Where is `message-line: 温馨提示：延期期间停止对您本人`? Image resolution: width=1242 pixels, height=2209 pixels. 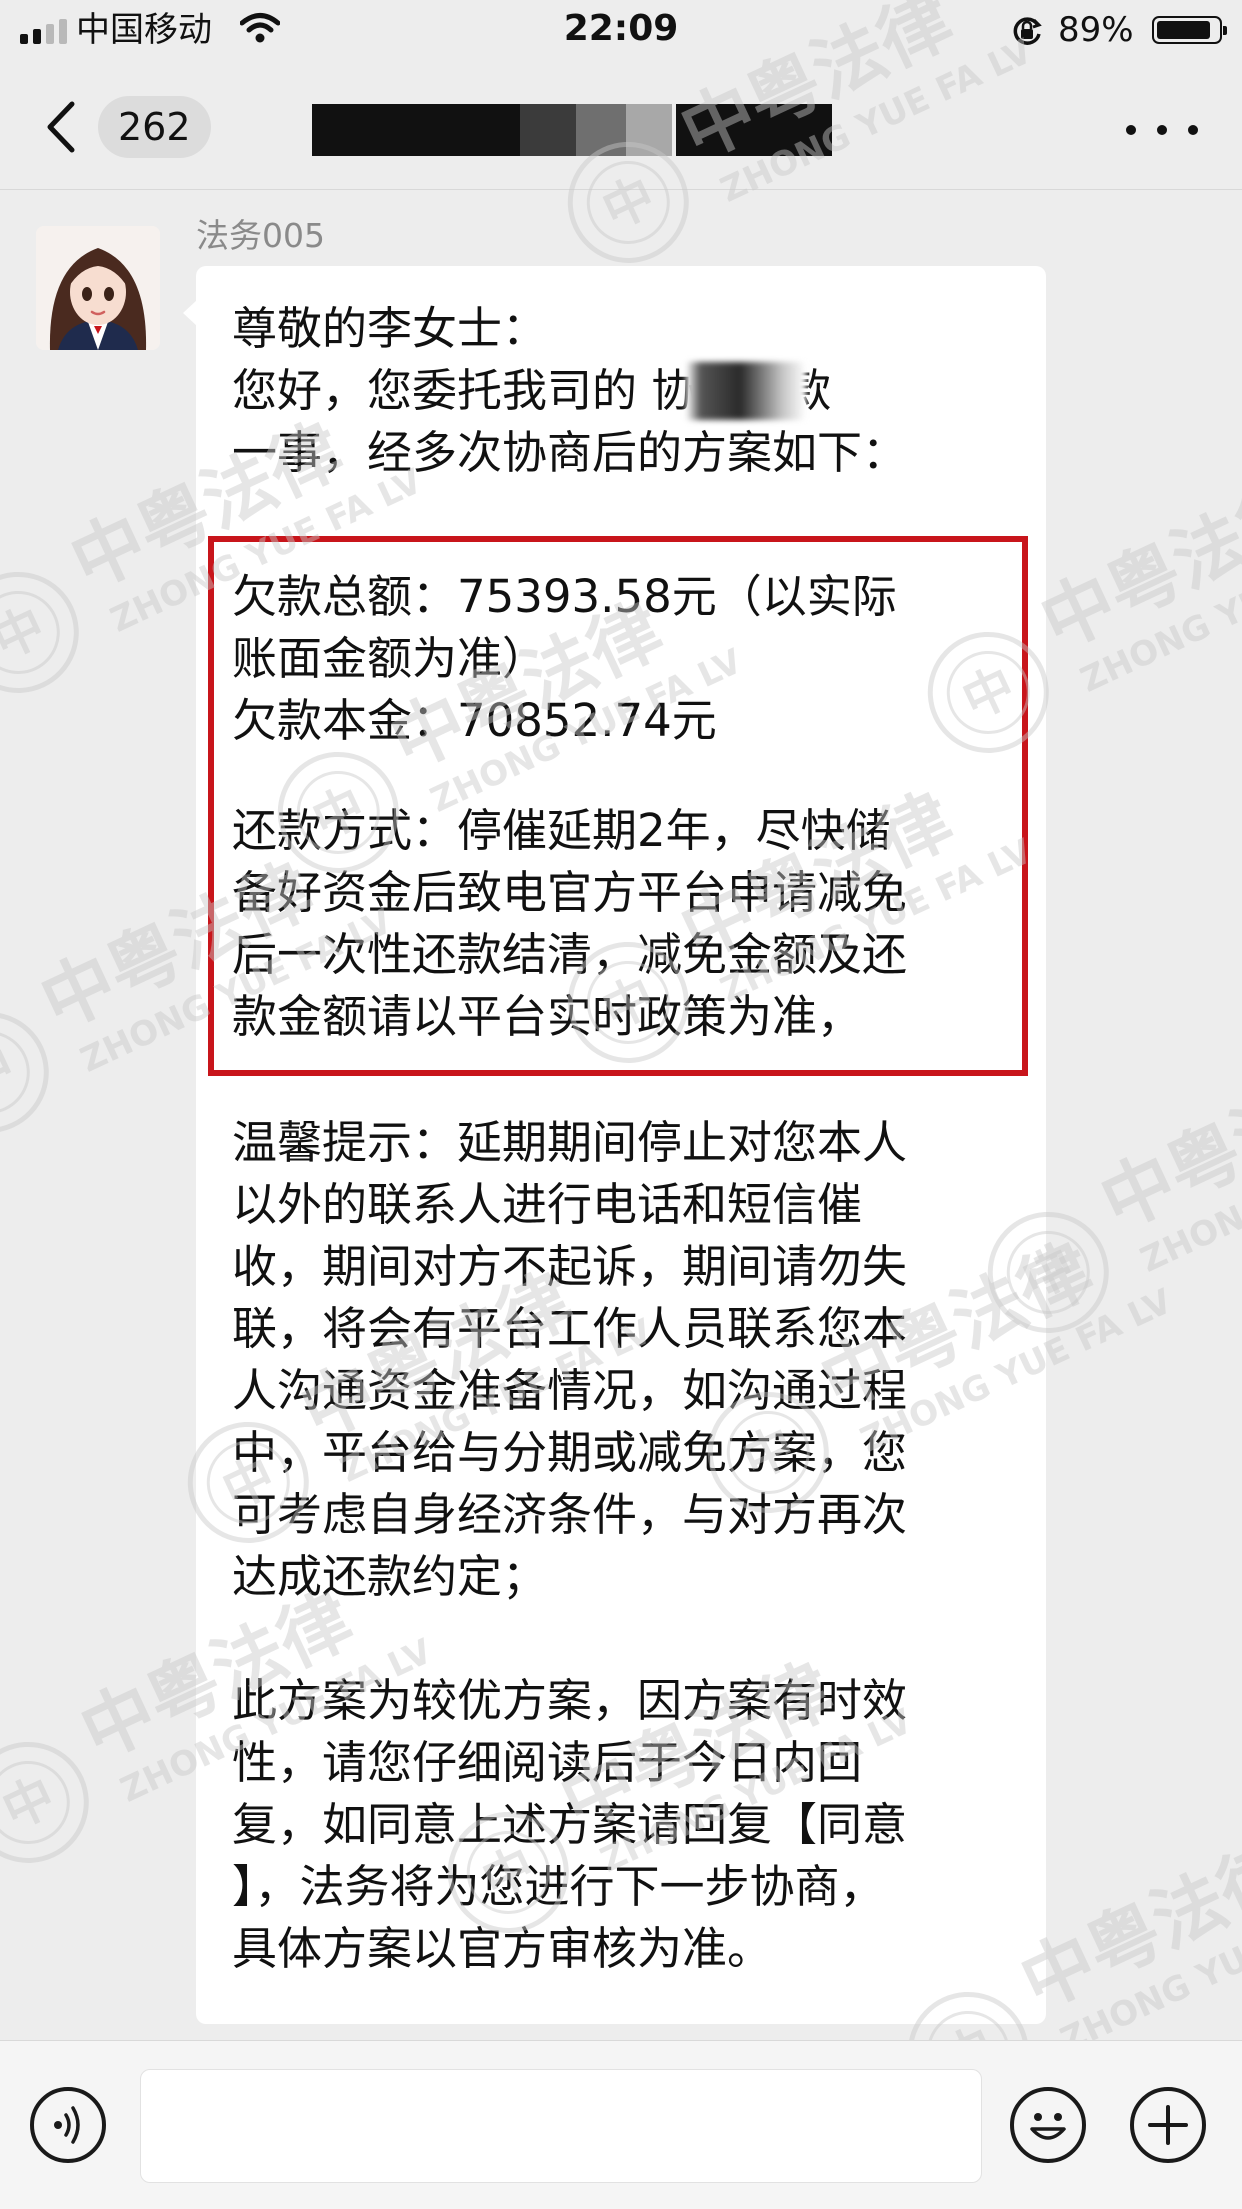
message-line: 温馨提示：延期期间停止对您本人 is located at coordinates (570, 1142).